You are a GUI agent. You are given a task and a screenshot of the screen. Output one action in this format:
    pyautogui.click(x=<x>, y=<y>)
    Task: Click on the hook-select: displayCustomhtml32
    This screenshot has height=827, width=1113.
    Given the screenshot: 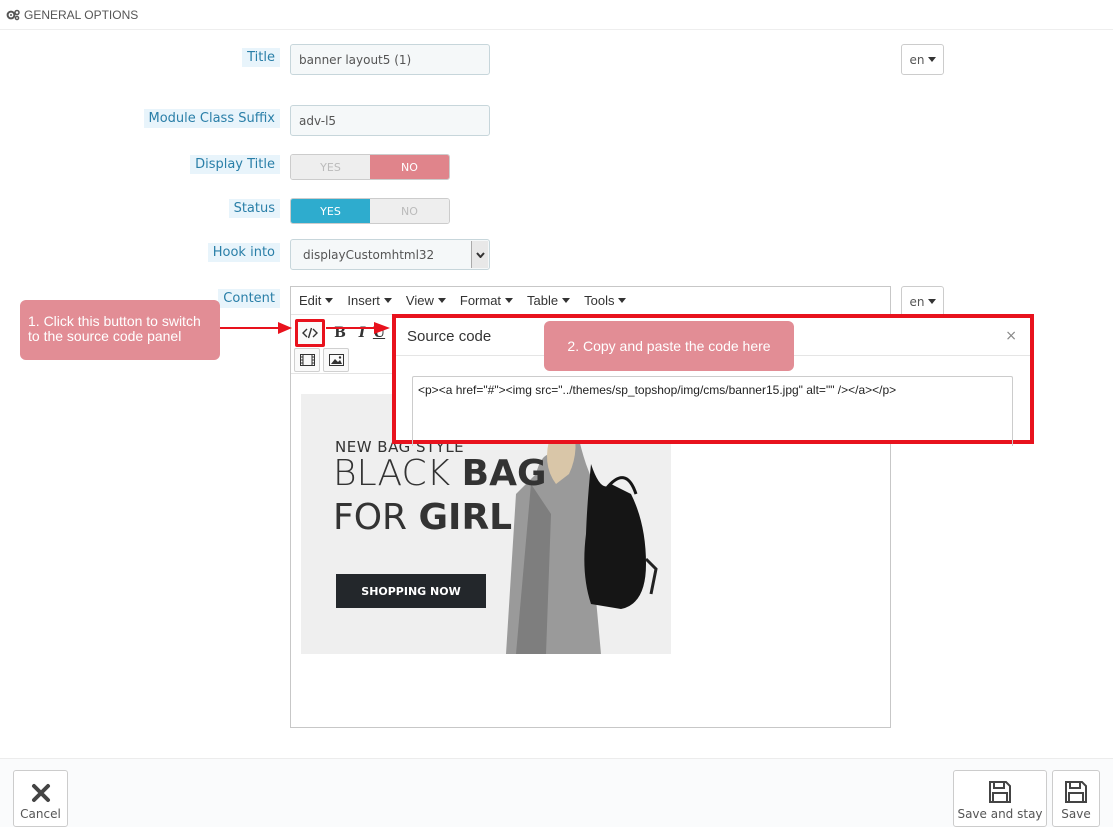 What is the action you would take?
    pyautogui.click(x=390, y=254)
    